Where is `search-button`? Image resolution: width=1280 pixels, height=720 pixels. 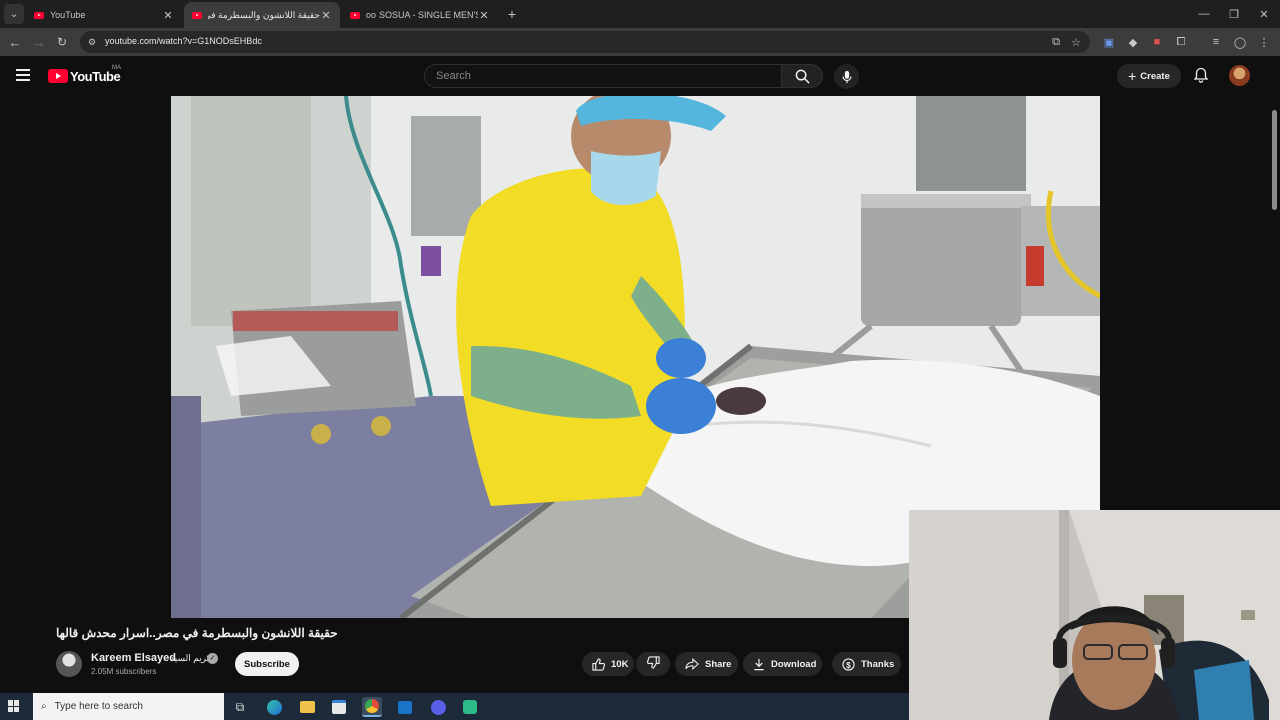 search-button is located at coordinates (802, 76).